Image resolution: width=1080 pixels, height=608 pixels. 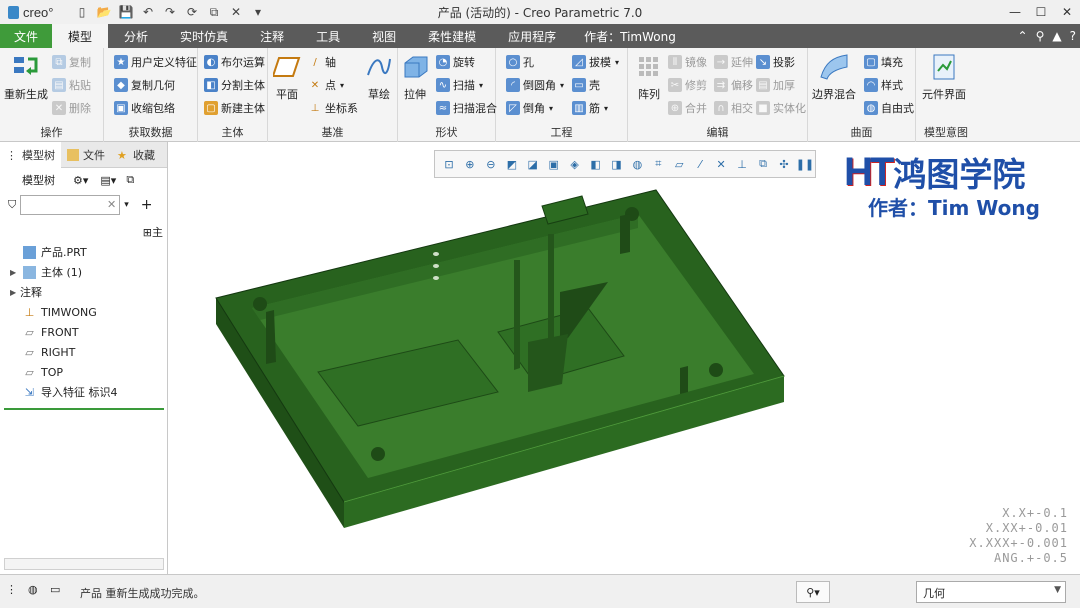 What do you see at coordinates (83, 372) in the screenshot?
I see `tree-node-top: ▱ TOP` at bounding box center [83, 372].